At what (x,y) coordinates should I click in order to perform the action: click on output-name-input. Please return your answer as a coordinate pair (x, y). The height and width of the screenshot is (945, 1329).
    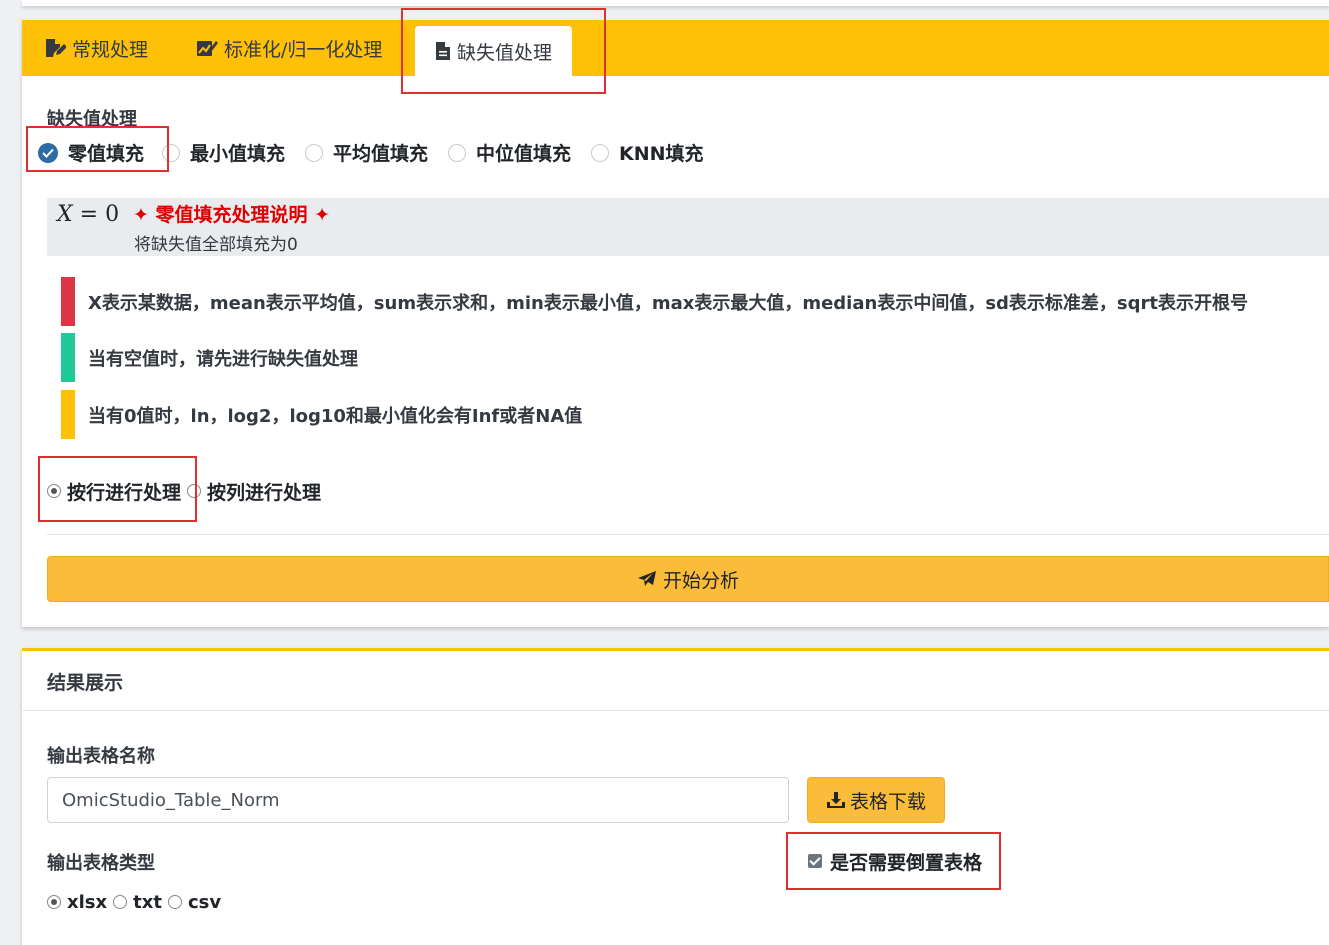
    Looking at the image, I should click on (418, 800).